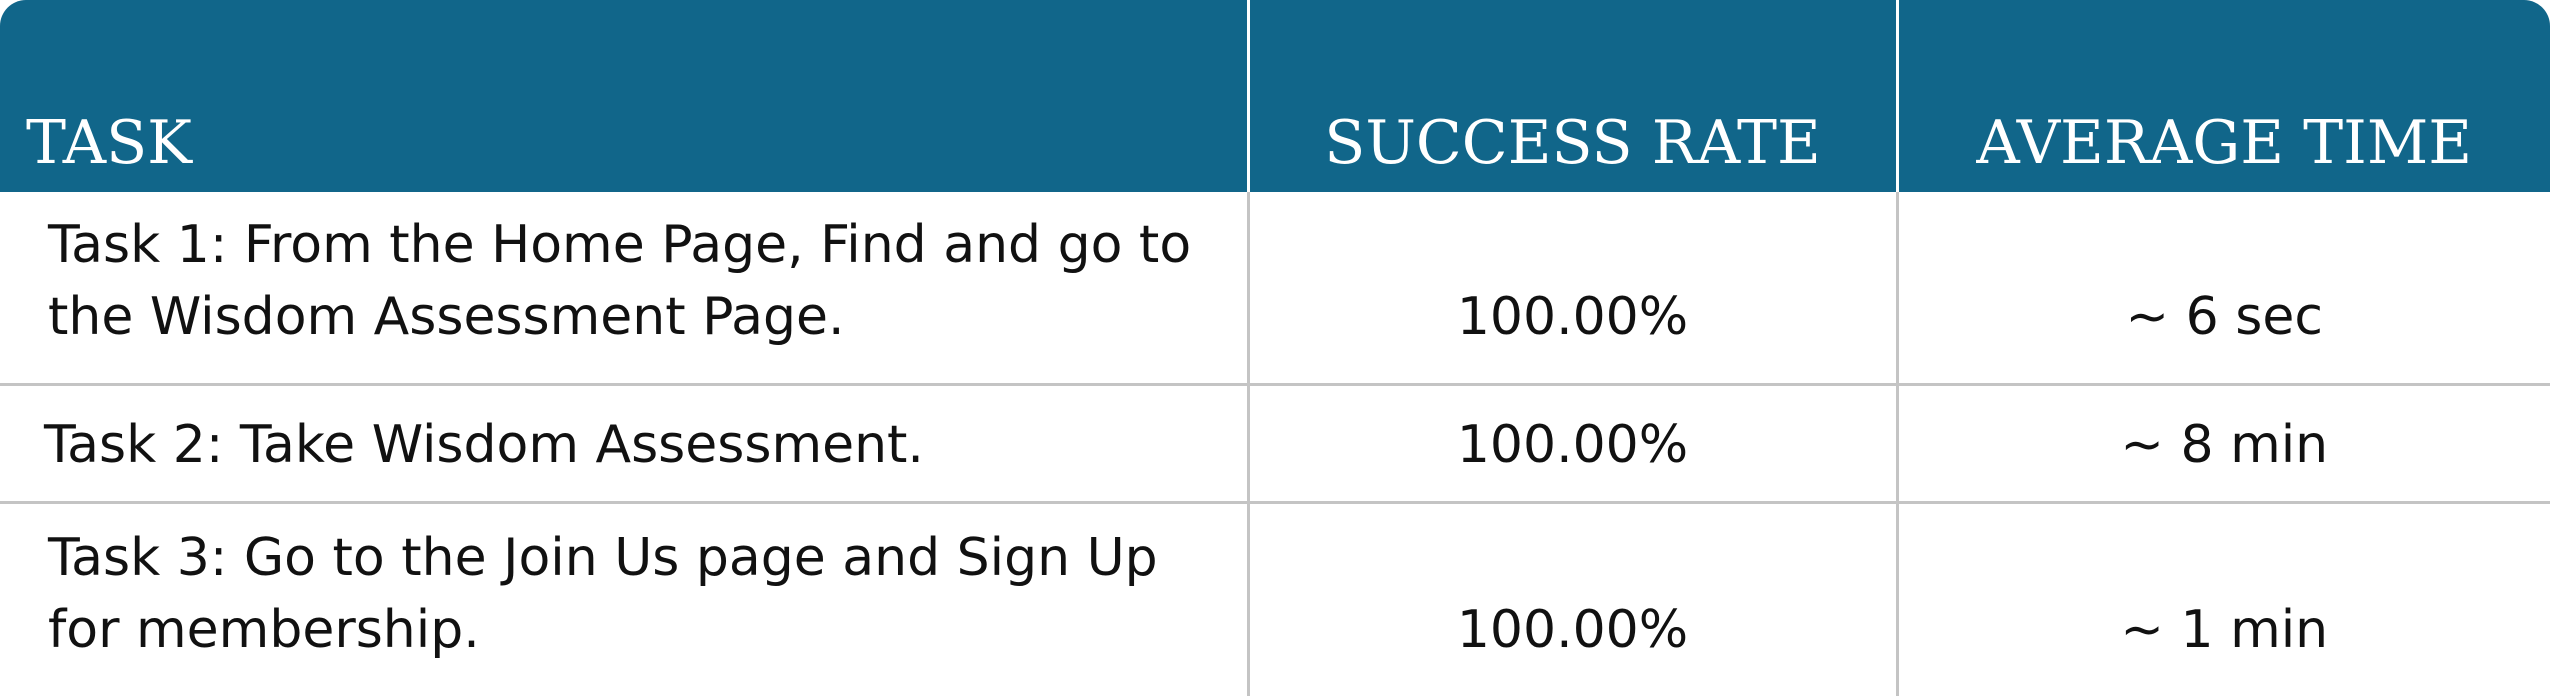  I want to click on task-cell: Task 2: Take Wisdom Assessment., so click(624, 442).